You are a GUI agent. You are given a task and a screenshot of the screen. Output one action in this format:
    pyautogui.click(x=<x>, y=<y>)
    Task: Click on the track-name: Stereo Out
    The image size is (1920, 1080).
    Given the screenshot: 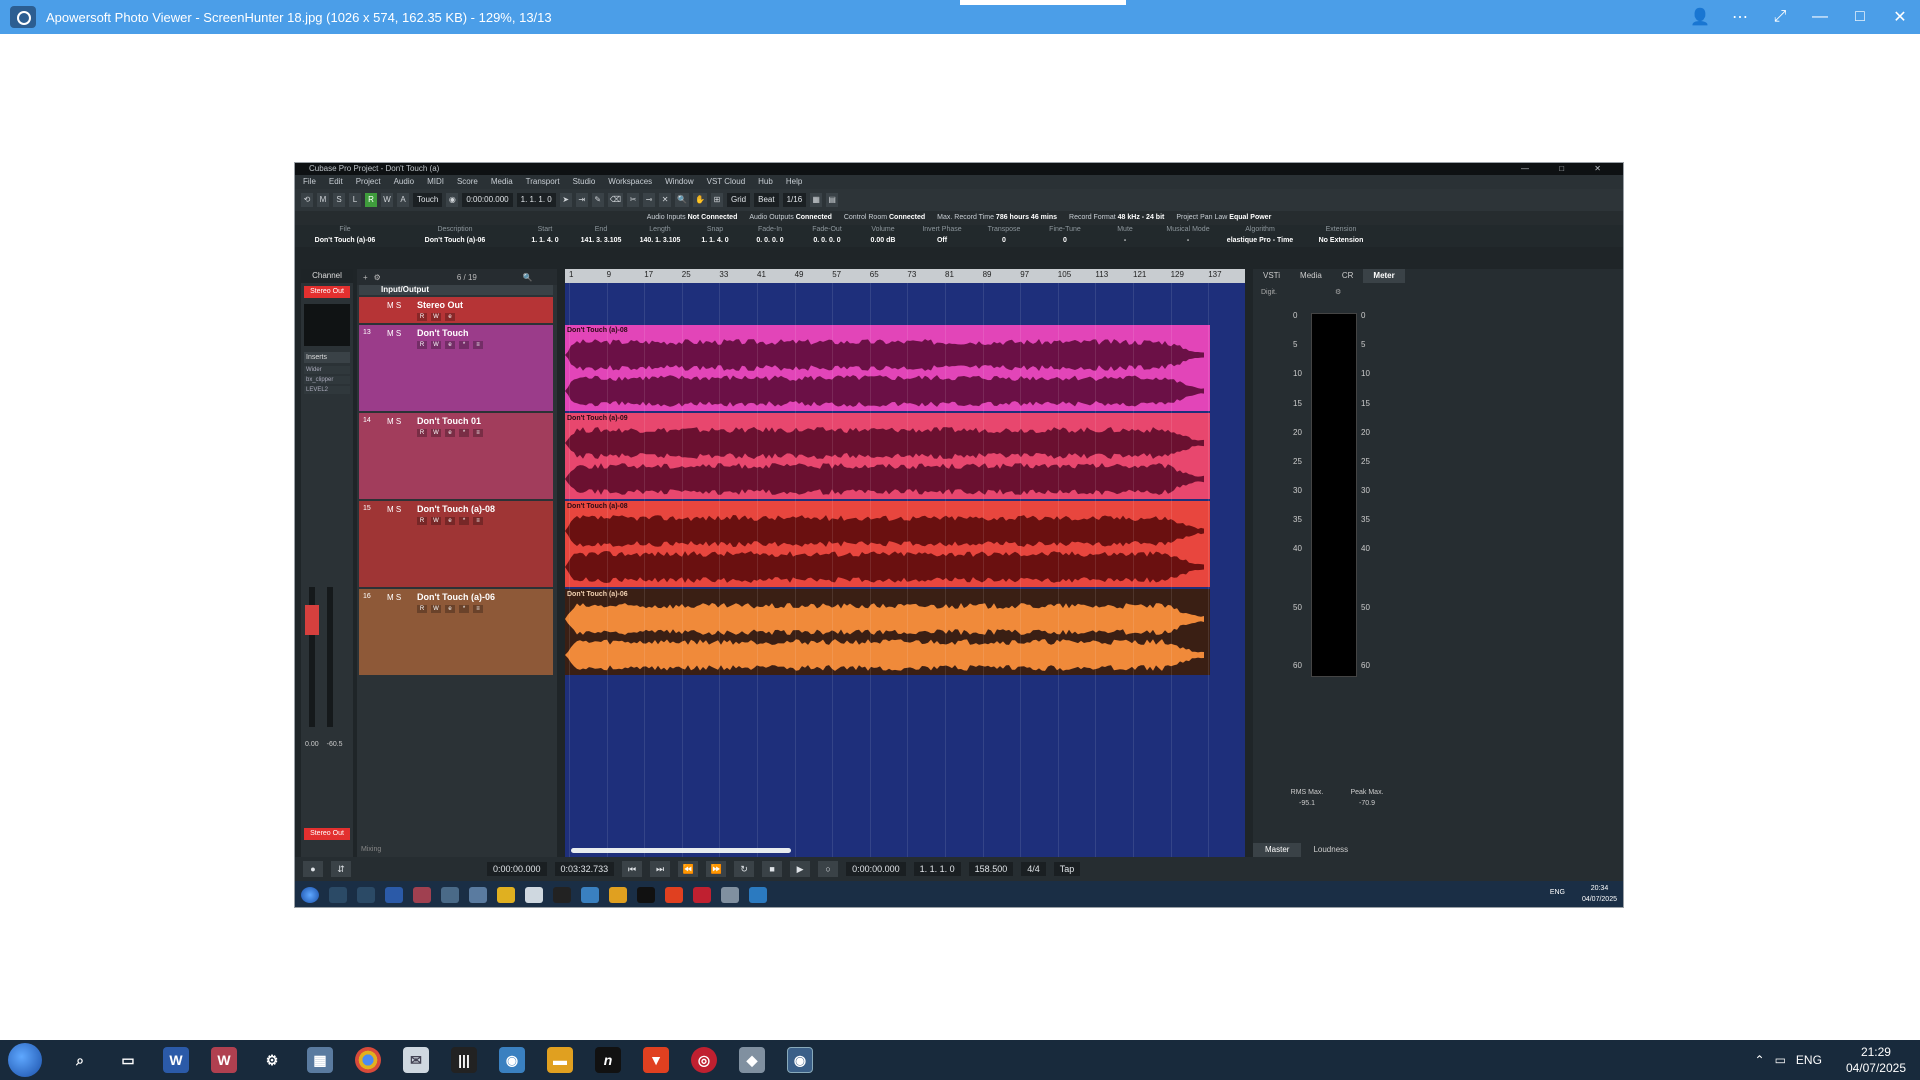 What is the action you would take?
    pyautogui.click(x=440, y=305)
    